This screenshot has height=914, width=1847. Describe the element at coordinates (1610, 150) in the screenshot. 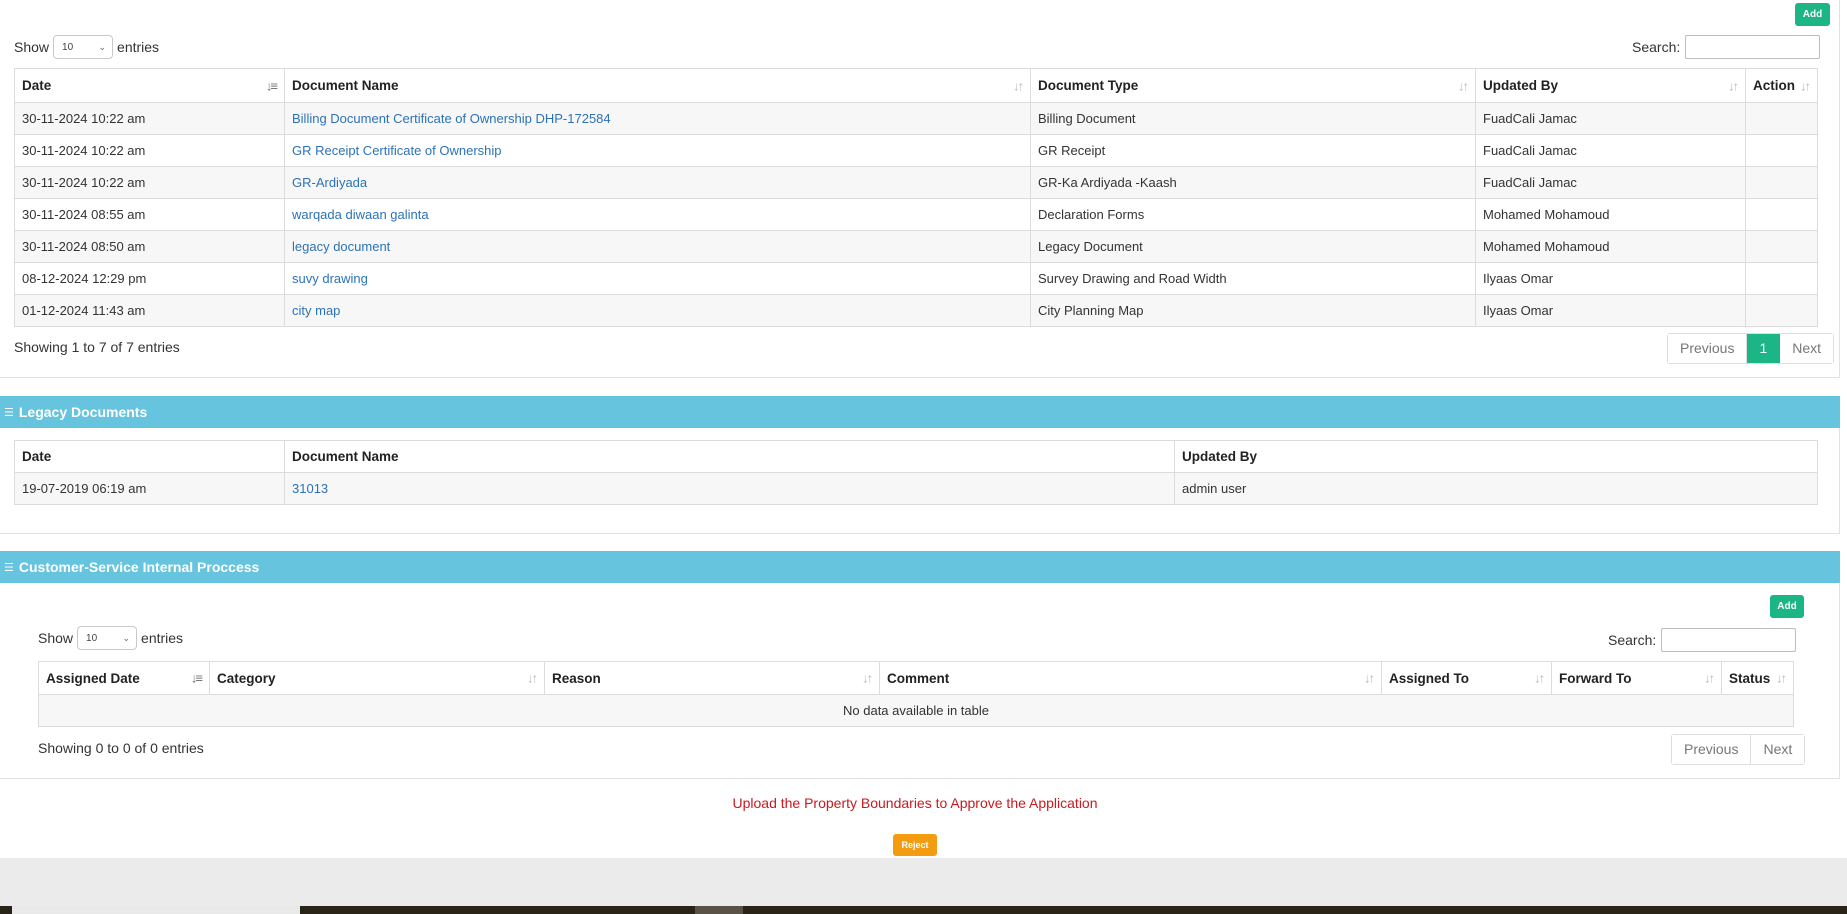

I see `cell-updated-by: FuadCali Jamac` at that location.